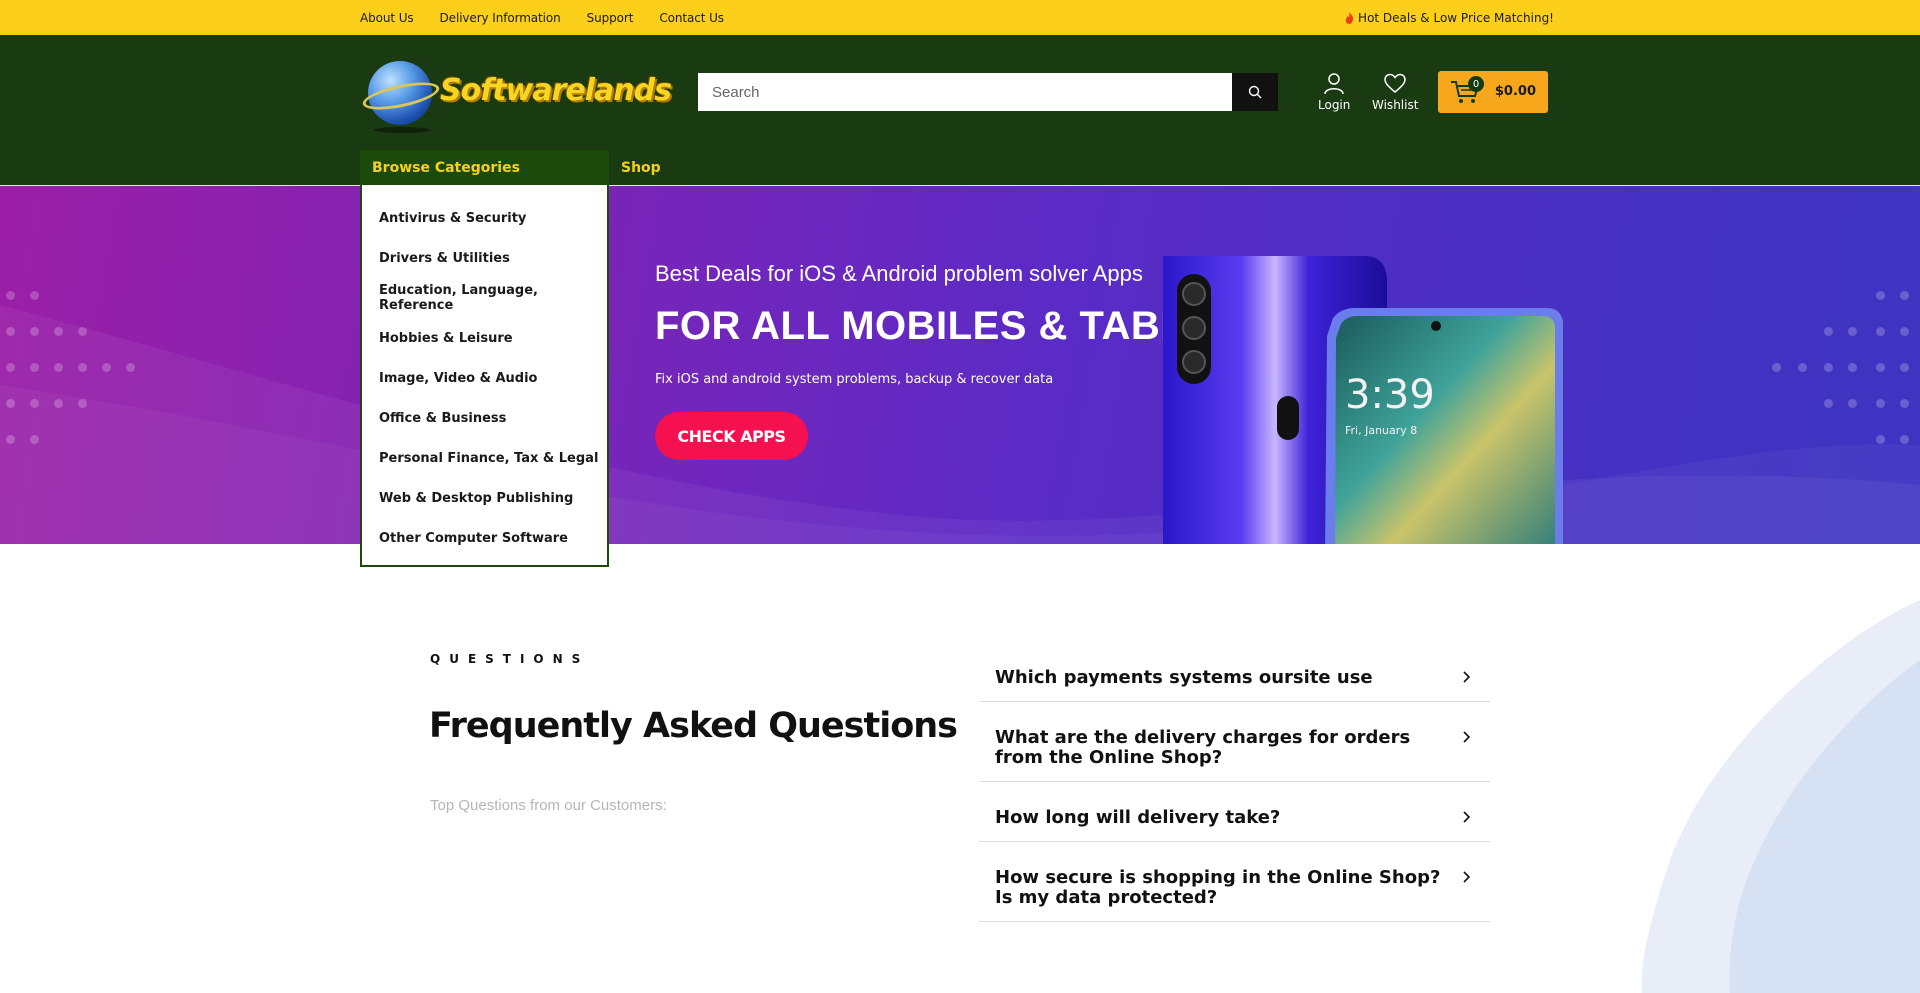  I want to click on promo-banner: Hot Deals & Low Price Matching!, so click(1449, 17).